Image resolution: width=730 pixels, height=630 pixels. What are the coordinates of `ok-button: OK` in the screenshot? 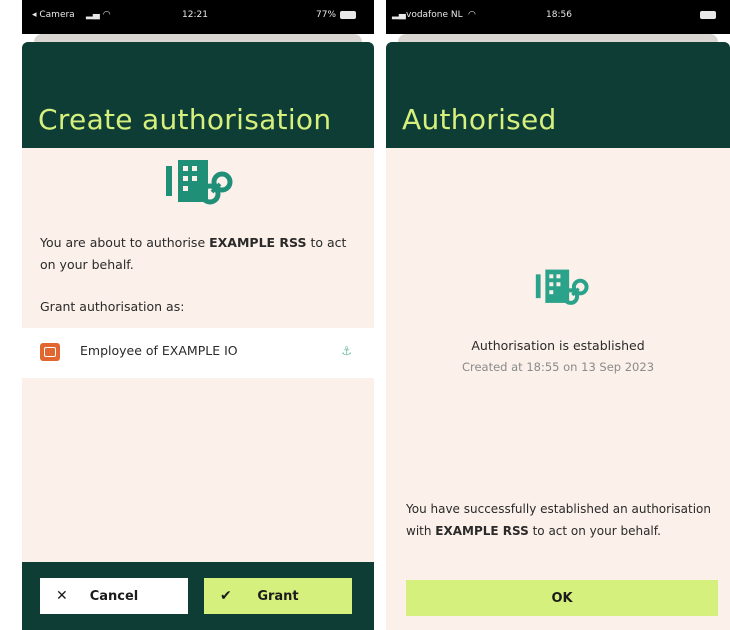 It's located at (562, 598).